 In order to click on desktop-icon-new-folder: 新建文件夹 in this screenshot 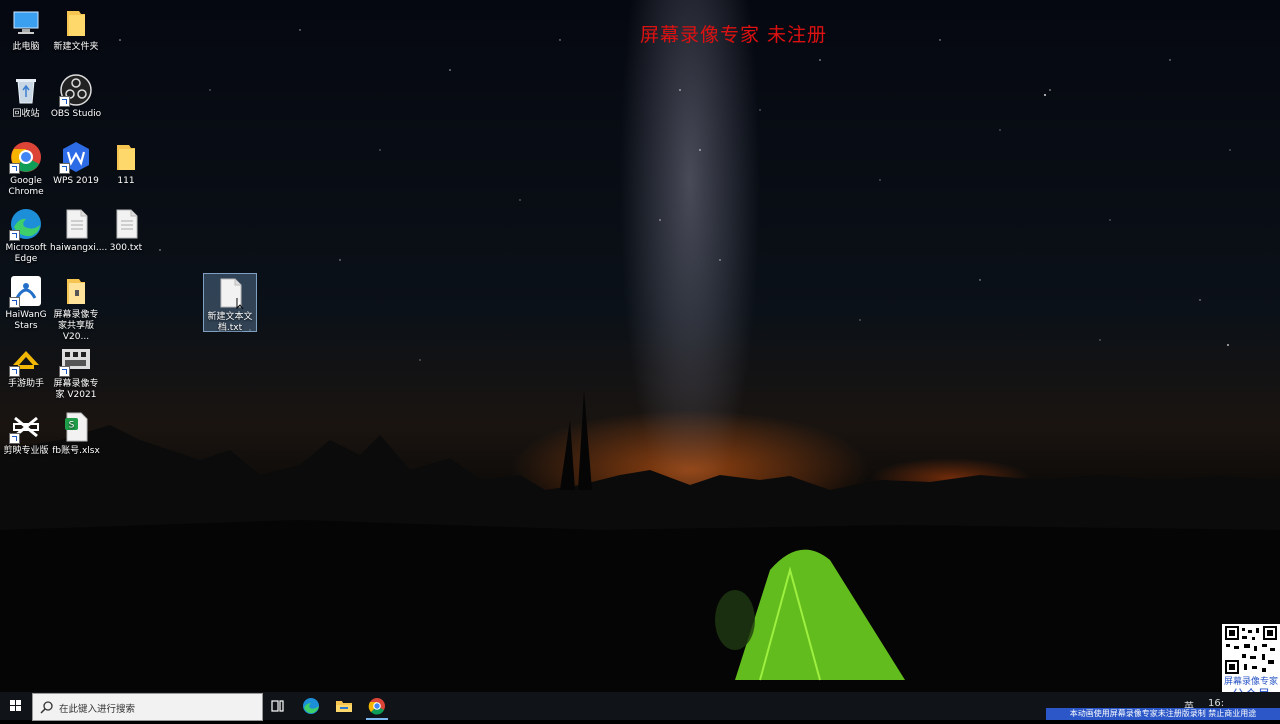, I will do `click(76, 29)`.